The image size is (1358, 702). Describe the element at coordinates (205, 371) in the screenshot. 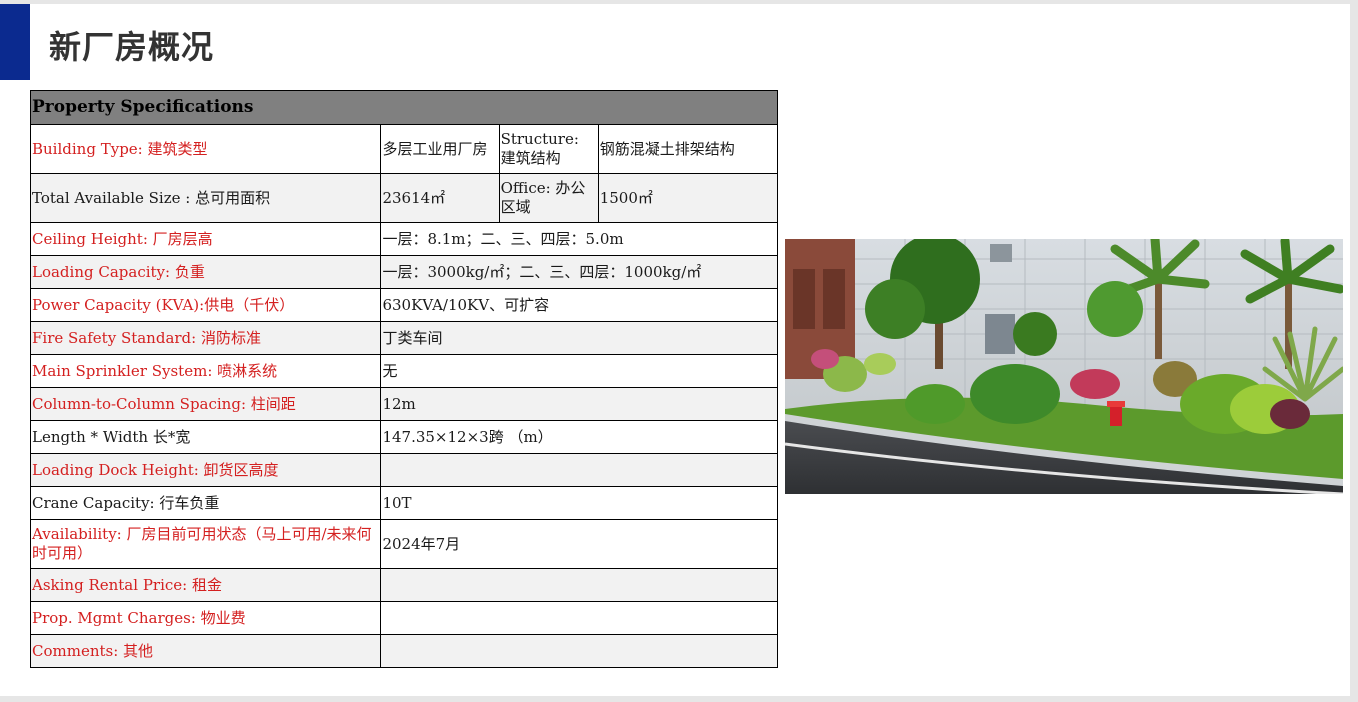

I see `label-sprinkler: Main Sprinkler System: 喷淋系统` at that location.